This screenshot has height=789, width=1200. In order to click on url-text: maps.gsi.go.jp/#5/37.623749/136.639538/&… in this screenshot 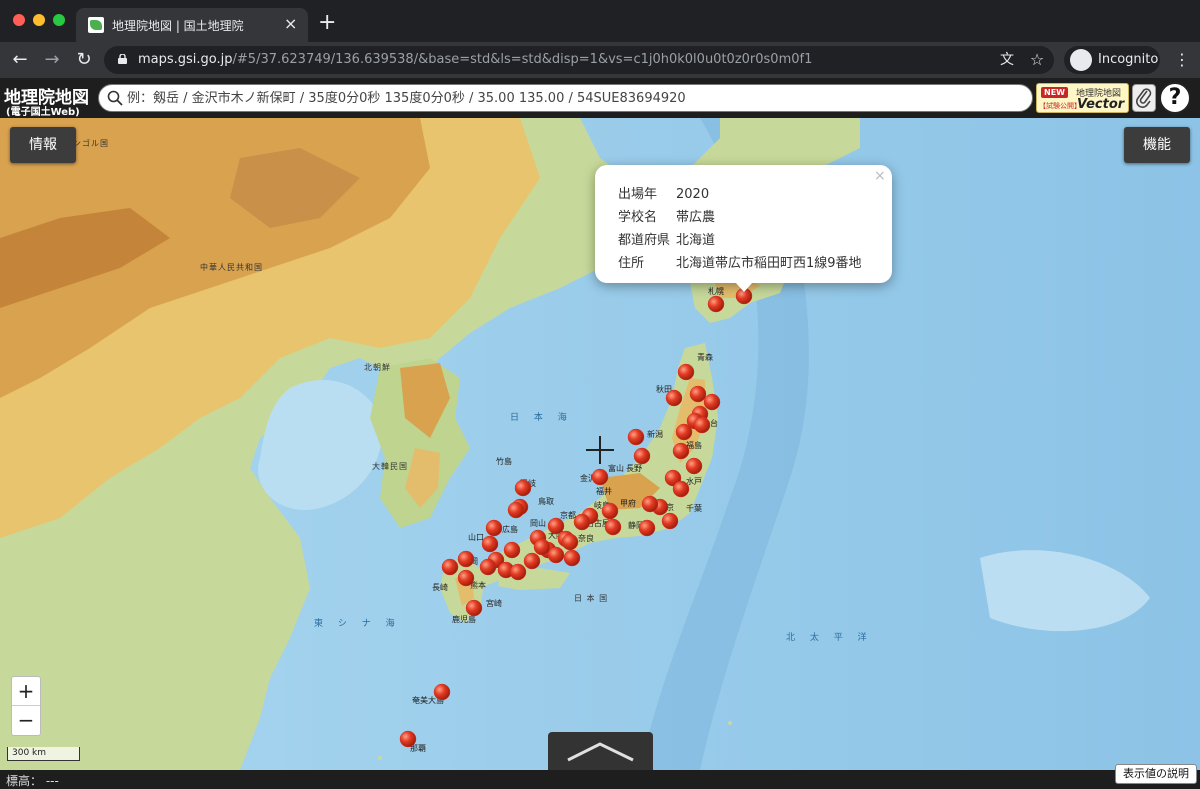, I will do `click(475, 59)`.